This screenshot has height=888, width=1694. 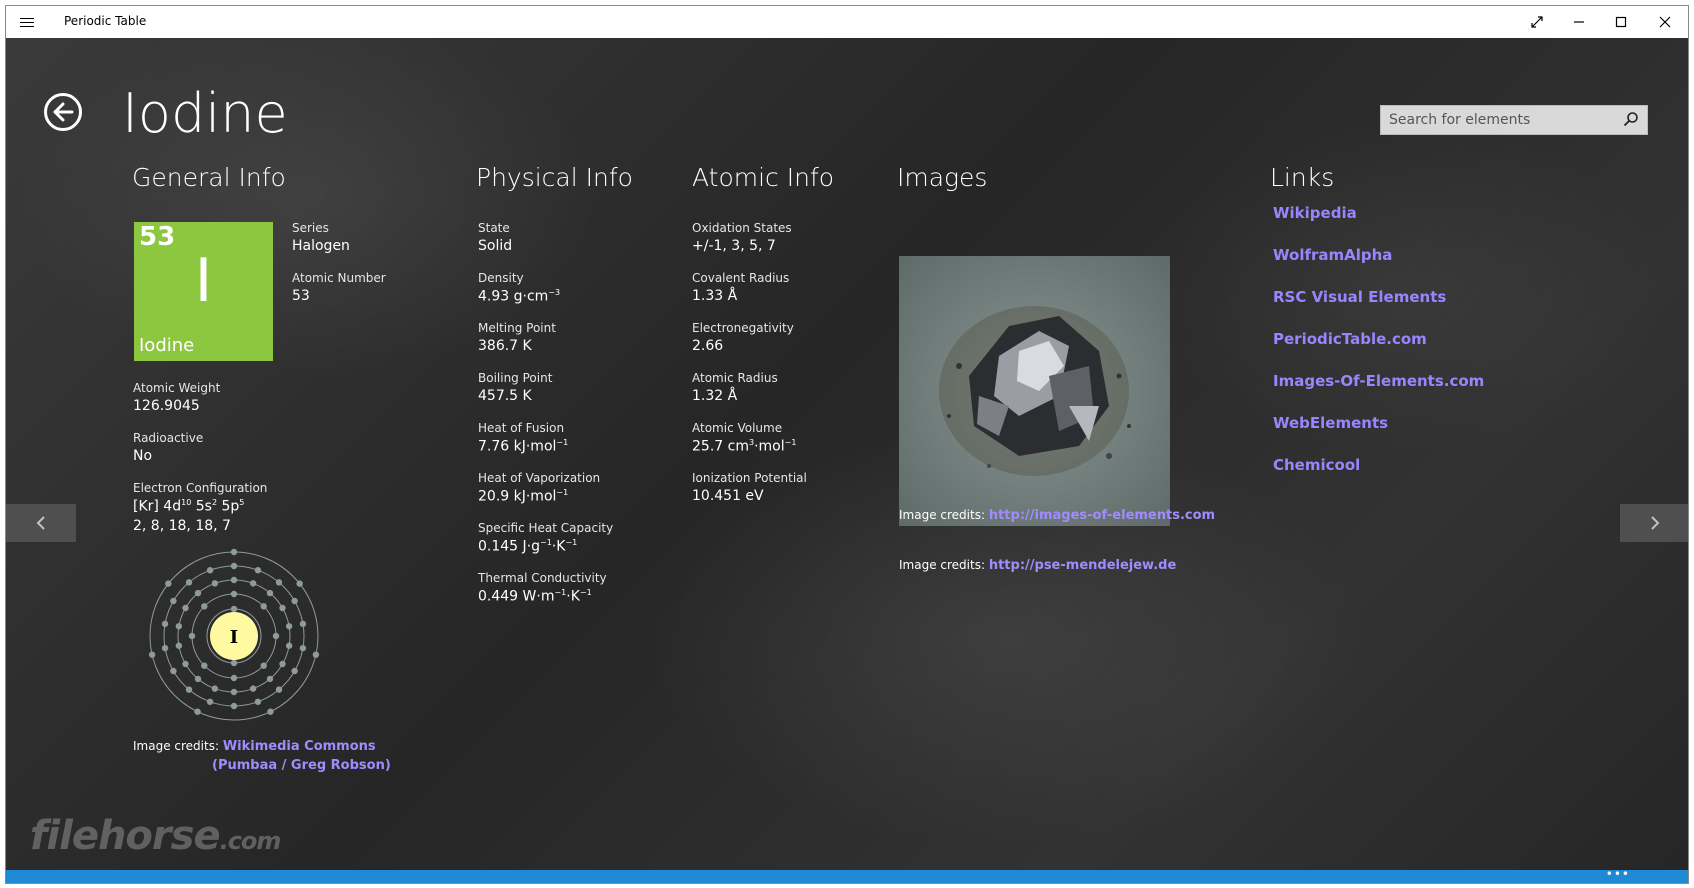 I want to click on wikimedia-link: Wikimedia Commons, so click(x=299, y=746).